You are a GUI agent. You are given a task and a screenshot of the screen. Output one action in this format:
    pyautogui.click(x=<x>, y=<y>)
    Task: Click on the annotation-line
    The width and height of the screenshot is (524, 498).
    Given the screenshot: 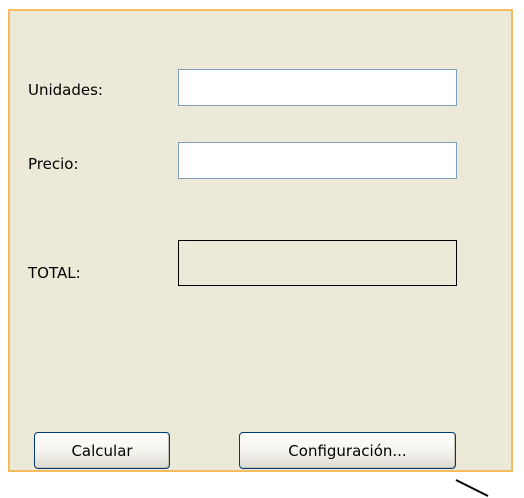 What is the action you would take?
    pyautogui.click(x=472, y=488)
    